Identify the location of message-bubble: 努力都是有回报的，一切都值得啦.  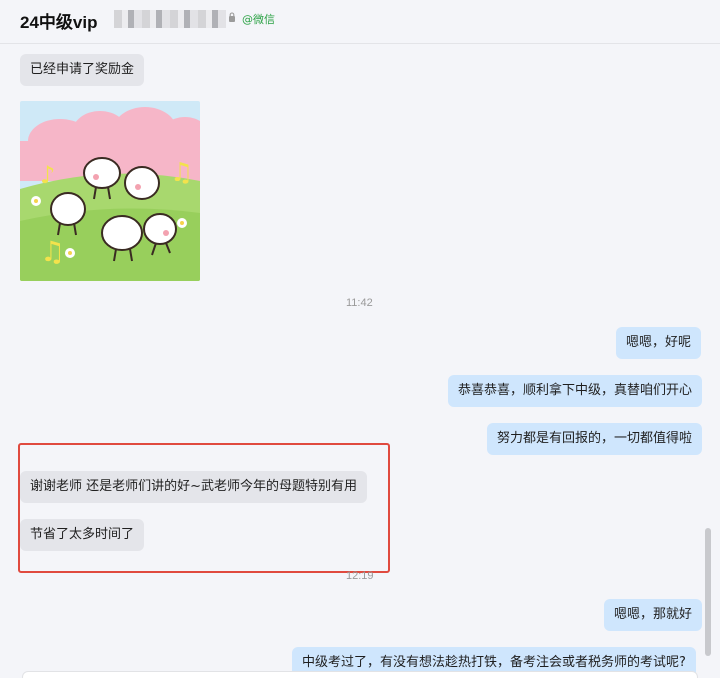
(595, 439).